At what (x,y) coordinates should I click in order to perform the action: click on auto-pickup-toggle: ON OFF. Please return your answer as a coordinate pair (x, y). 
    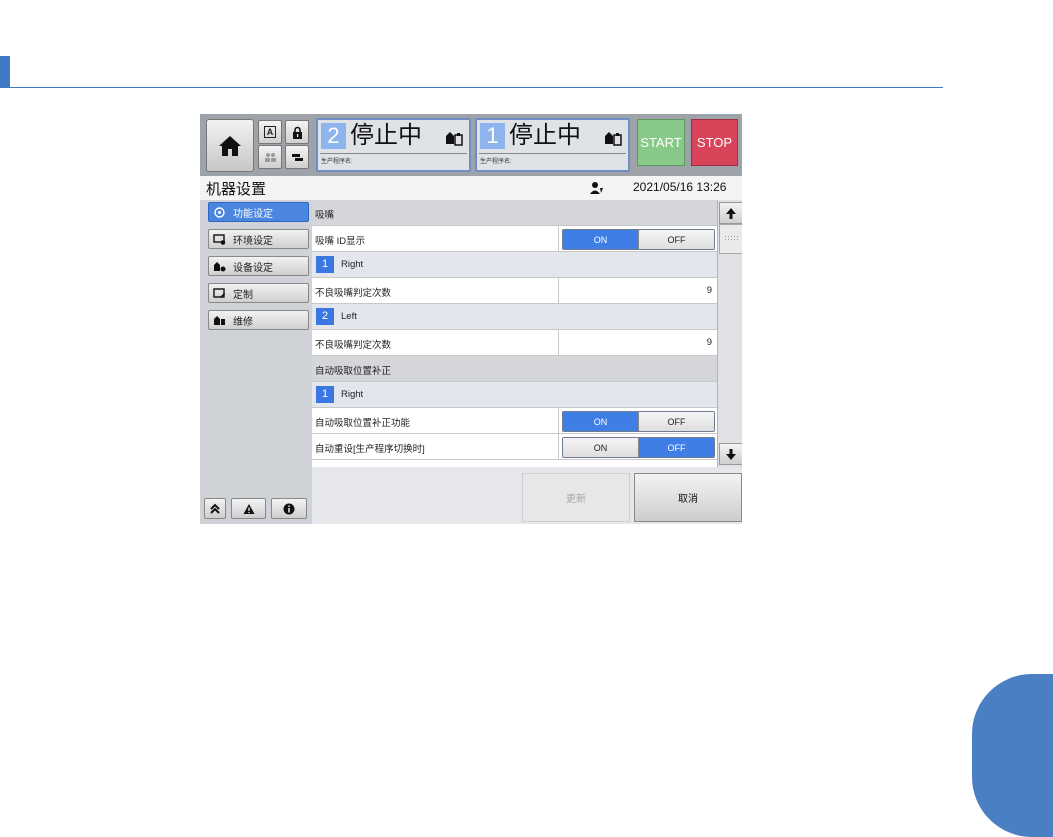
    Looking at the image, I should click on (638, 421).